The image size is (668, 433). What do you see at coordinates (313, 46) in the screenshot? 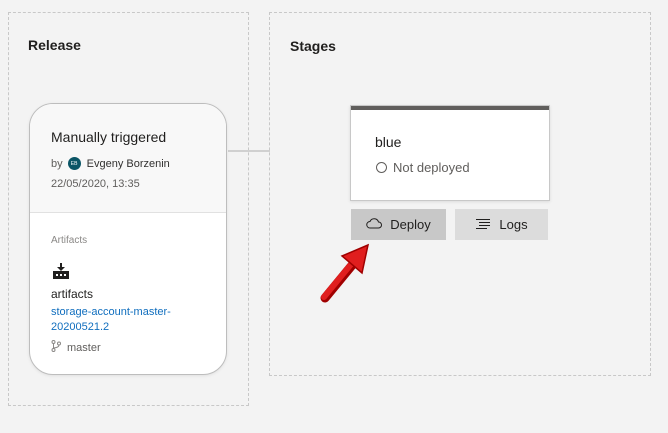
I see `stages-panel-title: Stages` at bounding box center [313, 46].